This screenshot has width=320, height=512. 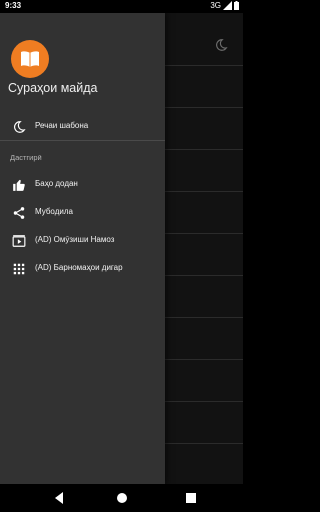 What do you see at coordinates (13, 5) in the screenshot?
I see `status-time: 9:33` at bounding box center [13, 5].